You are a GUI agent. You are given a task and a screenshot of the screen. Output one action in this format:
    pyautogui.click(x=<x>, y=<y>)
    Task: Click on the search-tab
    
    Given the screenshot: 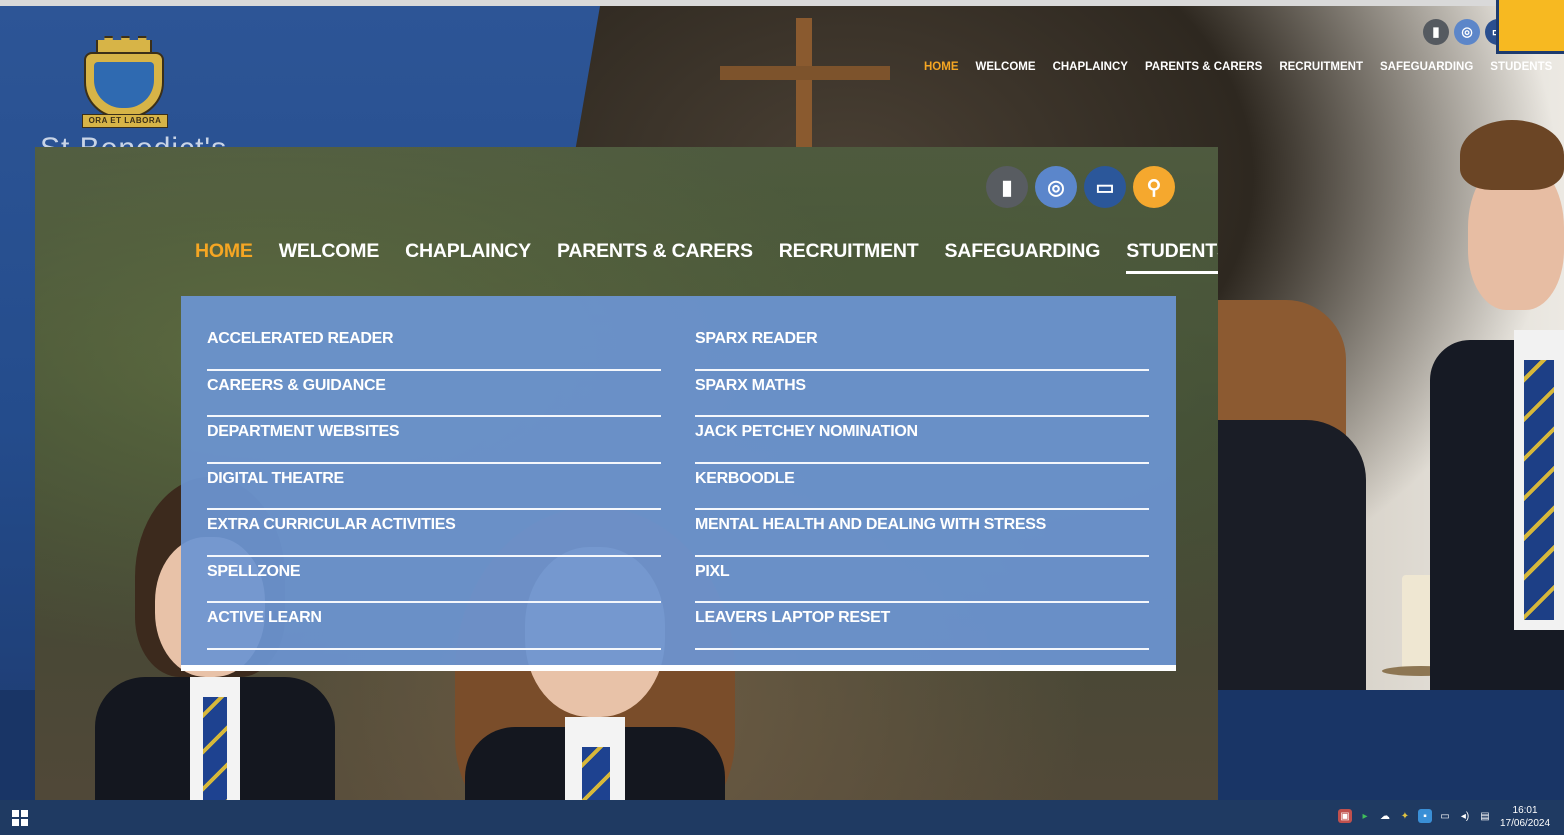 What is the action you would take?
    pyautogui.click(x=1530, y=27)
    